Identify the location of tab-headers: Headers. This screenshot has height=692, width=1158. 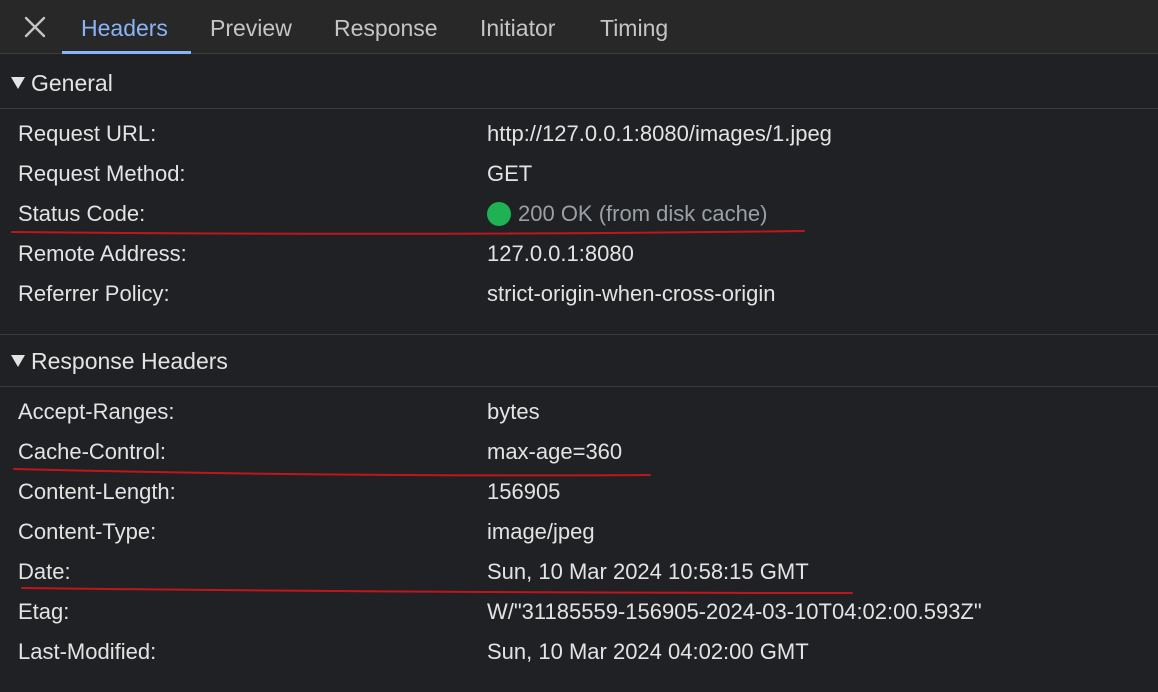
(124, 27).